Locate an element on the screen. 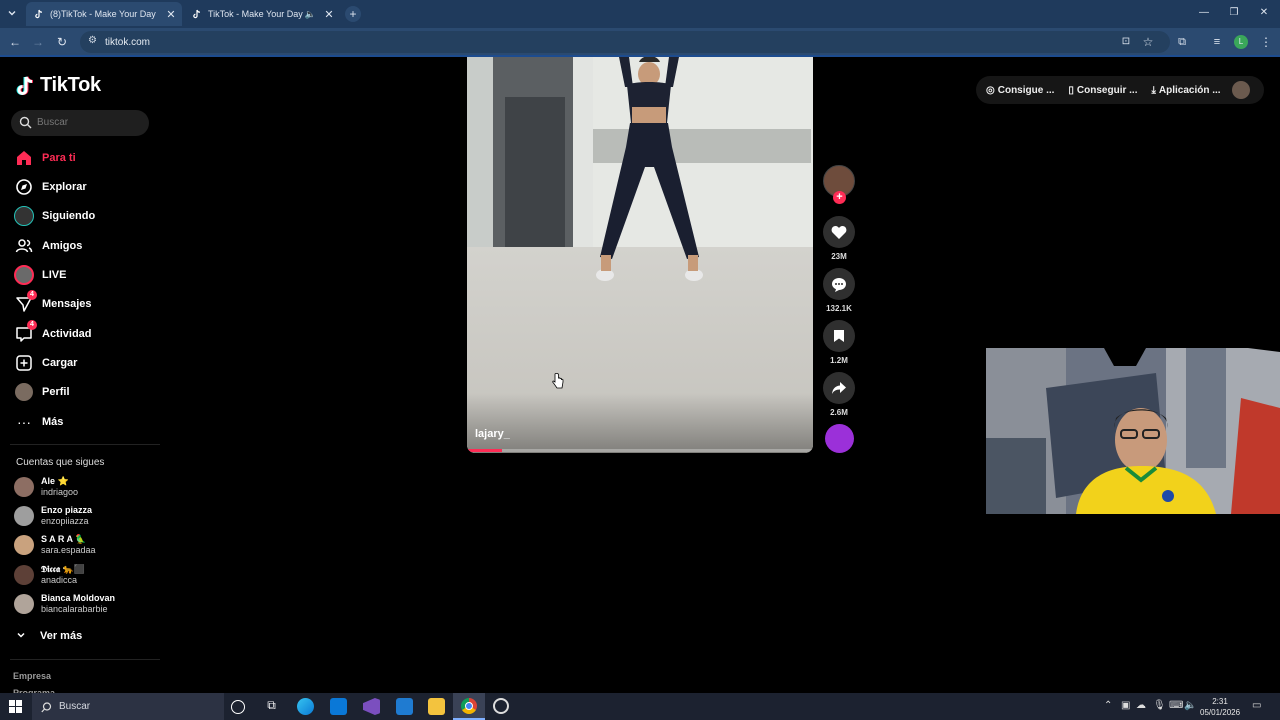 The height and width of the screenshot is (720, 1280). nav-item-live: LIVE is located at coordinates (79, 275).